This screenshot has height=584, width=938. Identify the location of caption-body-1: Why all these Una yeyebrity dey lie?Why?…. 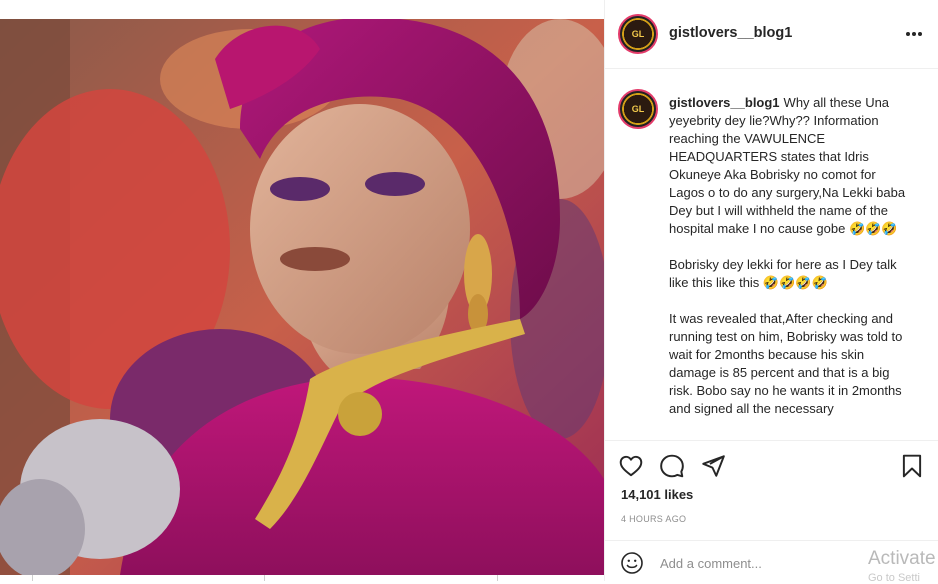
(787, 165).